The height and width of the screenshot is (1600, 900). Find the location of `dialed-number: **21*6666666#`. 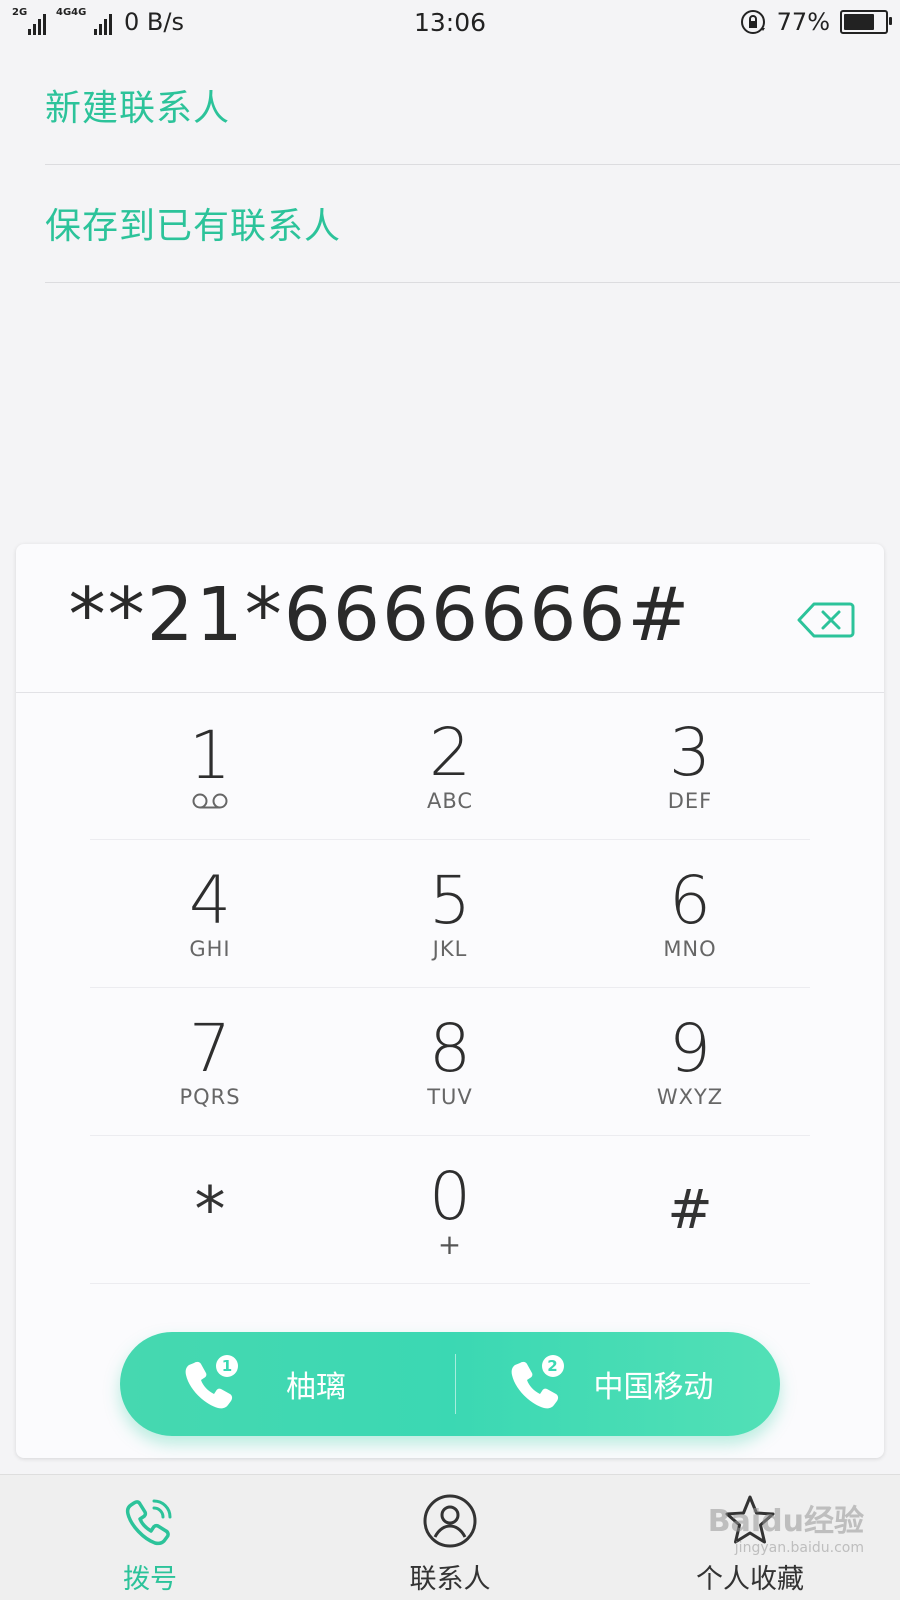

dialed-number: **21*6666666# is located at coordinates (380, 615).